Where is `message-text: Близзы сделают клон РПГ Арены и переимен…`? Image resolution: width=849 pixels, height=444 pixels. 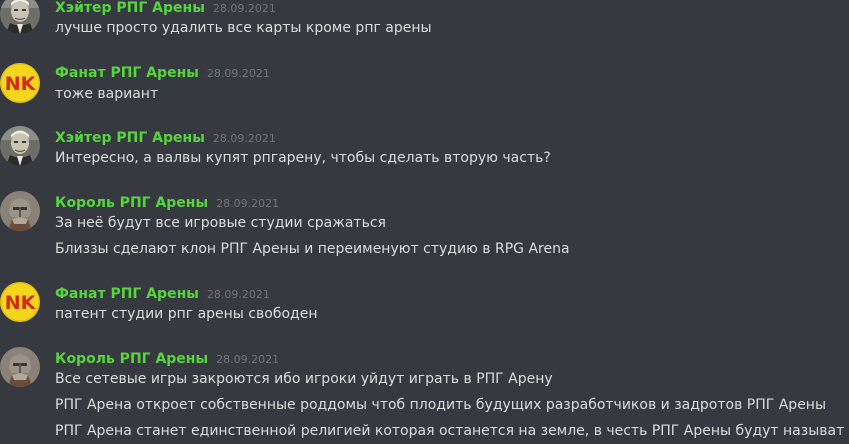
message-text: Близзы сделают клон РПГ Арены и переимен… is located at coordinates (312, 249).